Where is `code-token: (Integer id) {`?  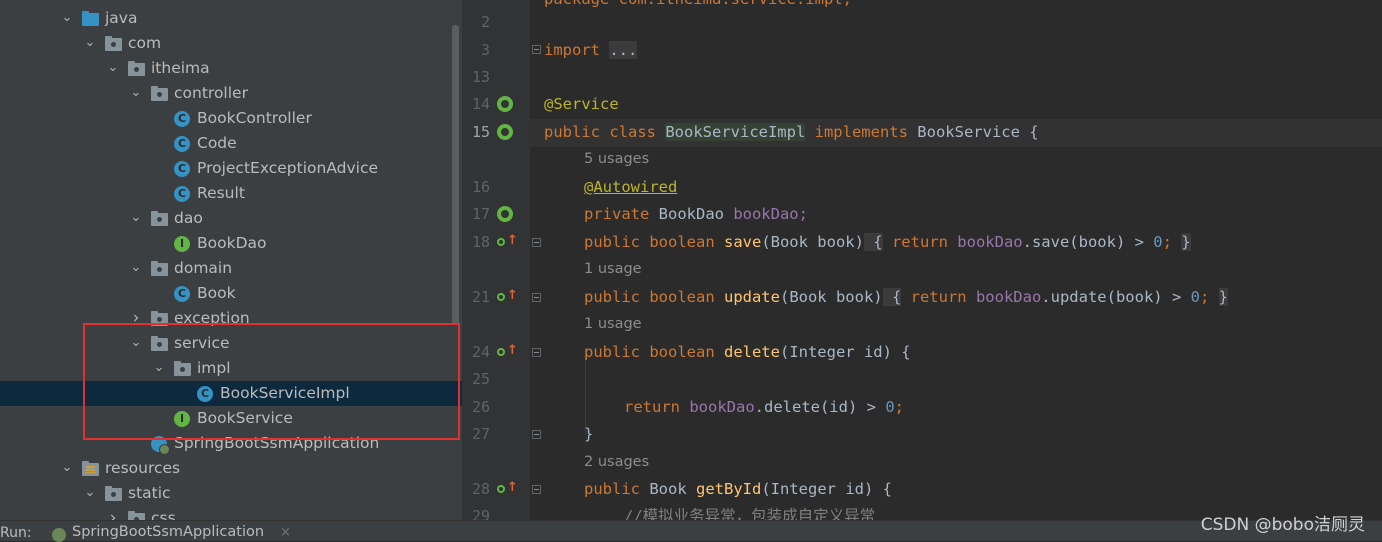 code-token: (Integer id) { is located at coordinates (845, 352).